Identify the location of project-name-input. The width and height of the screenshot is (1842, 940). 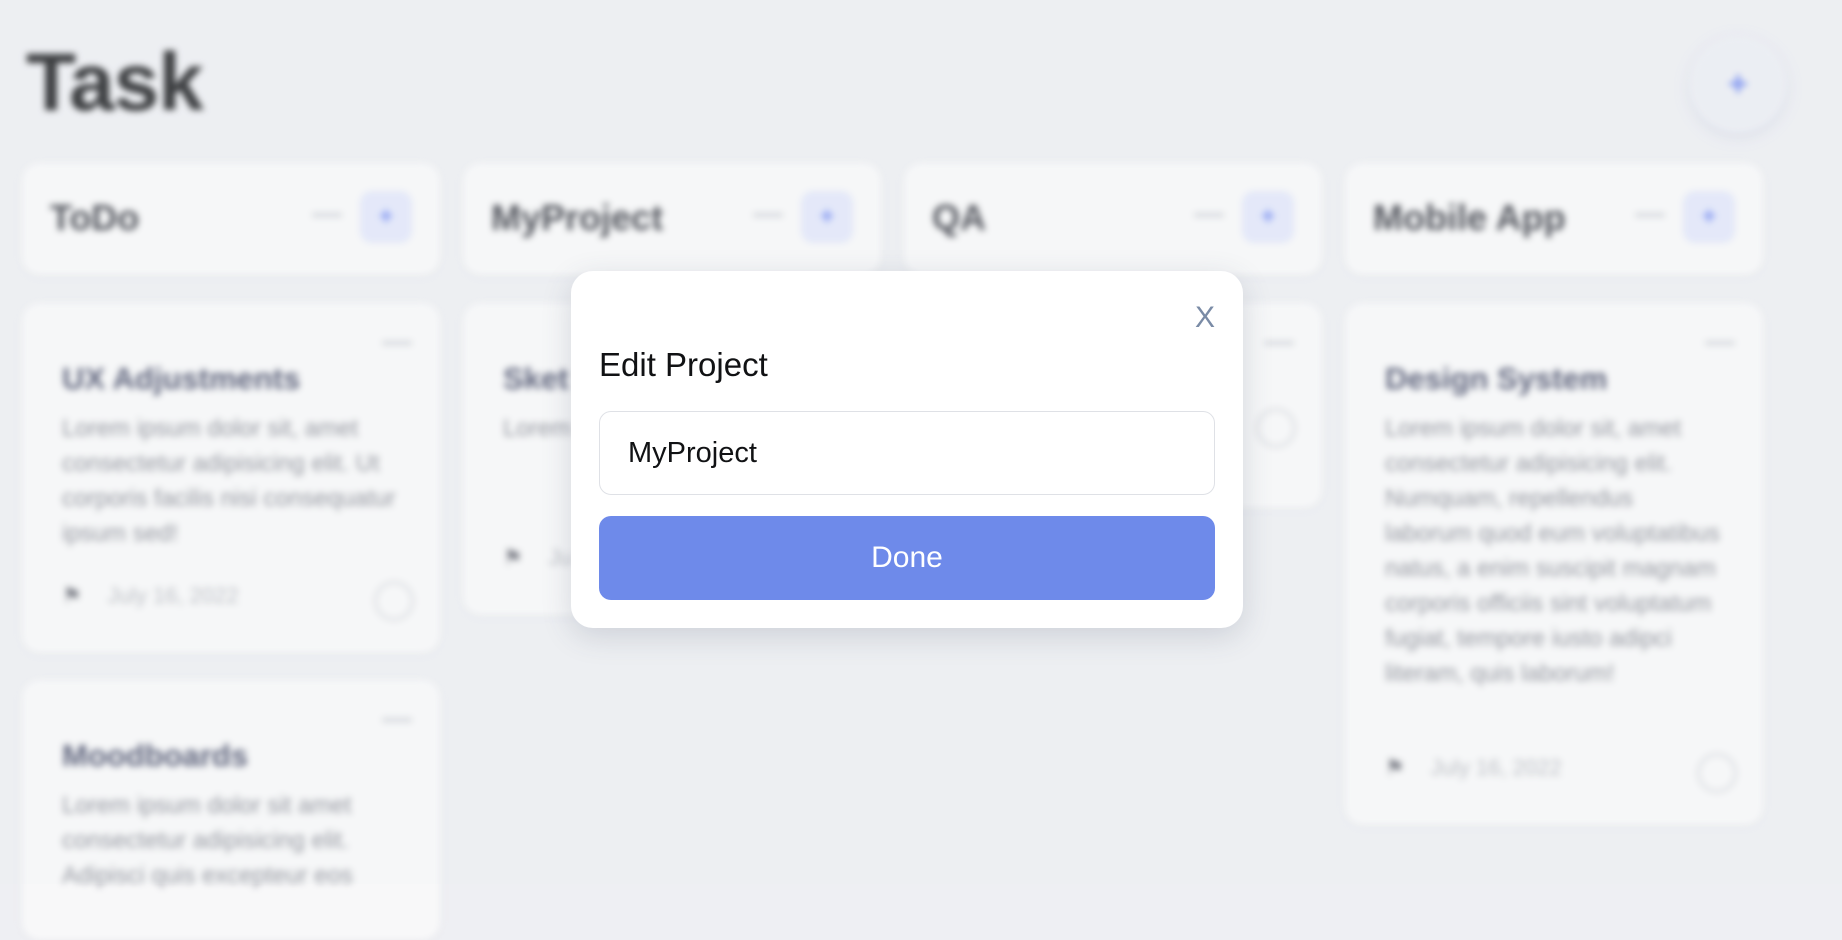
(907, 453).